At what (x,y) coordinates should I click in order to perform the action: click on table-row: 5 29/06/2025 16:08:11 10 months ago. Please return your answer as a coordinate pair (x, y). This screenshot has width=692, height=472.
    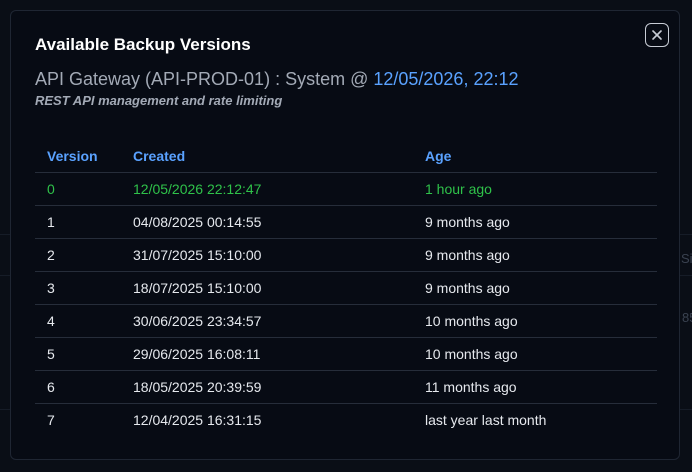
    Looking at the image, I should click on (346, 354).